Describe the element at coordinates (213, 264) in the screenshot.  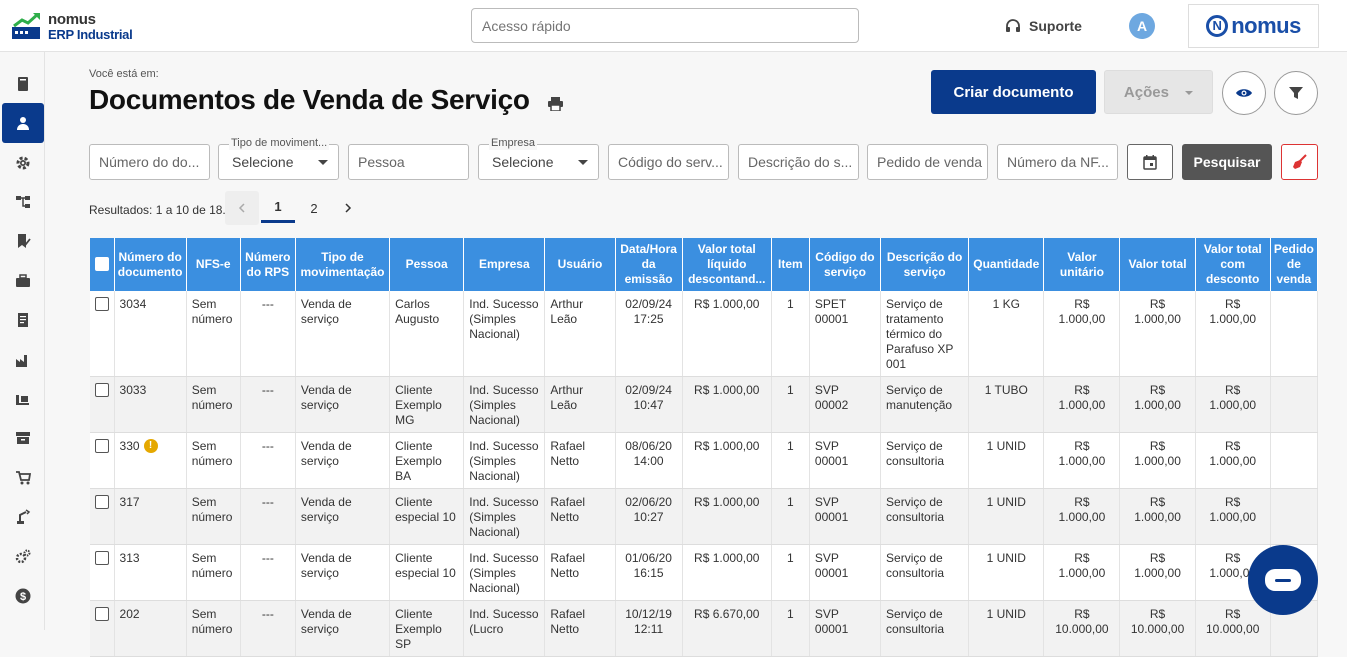
I see `col-header: NFS-e` at that location.